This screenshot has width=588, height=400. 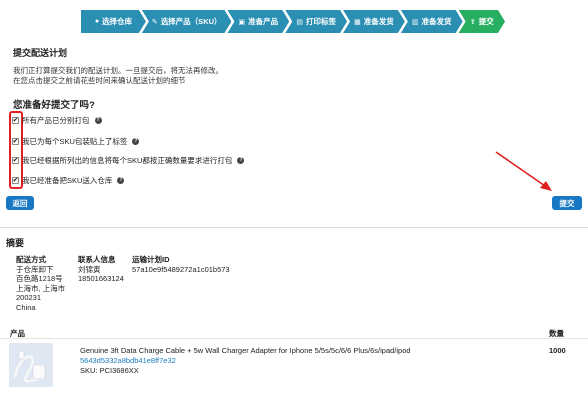 I want to click on shipping-line: 200231, so click(x=29, y=297).